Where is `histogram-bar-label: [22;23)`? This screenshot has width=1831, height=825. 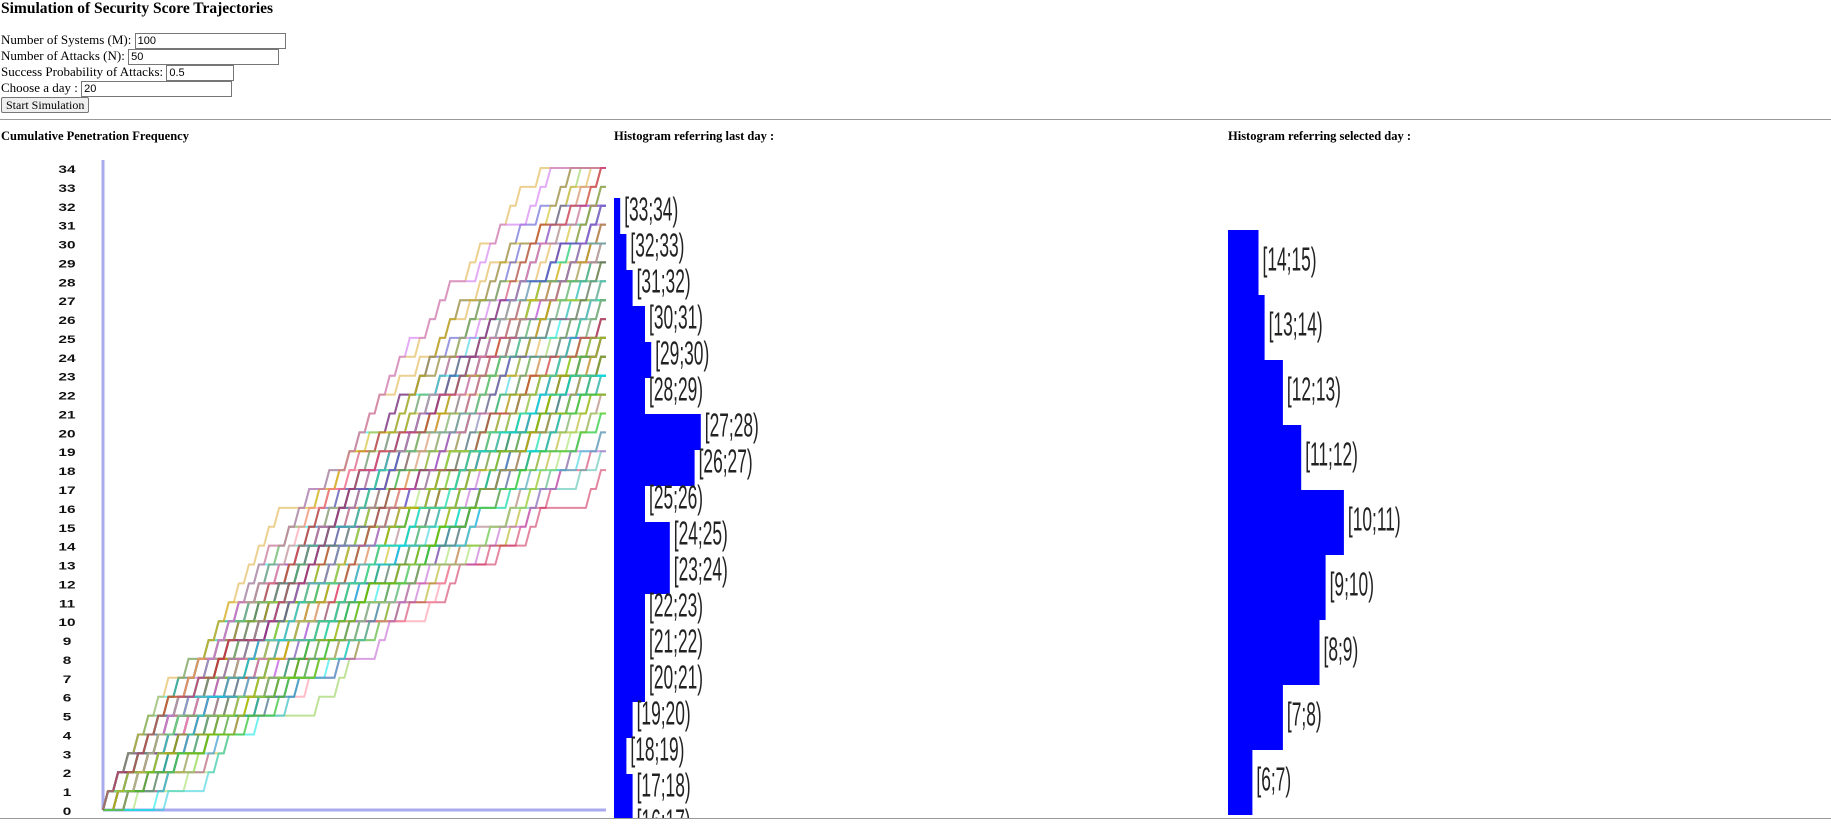
histogram-bar-label: [22;23) is located at coordinates (676, 605).